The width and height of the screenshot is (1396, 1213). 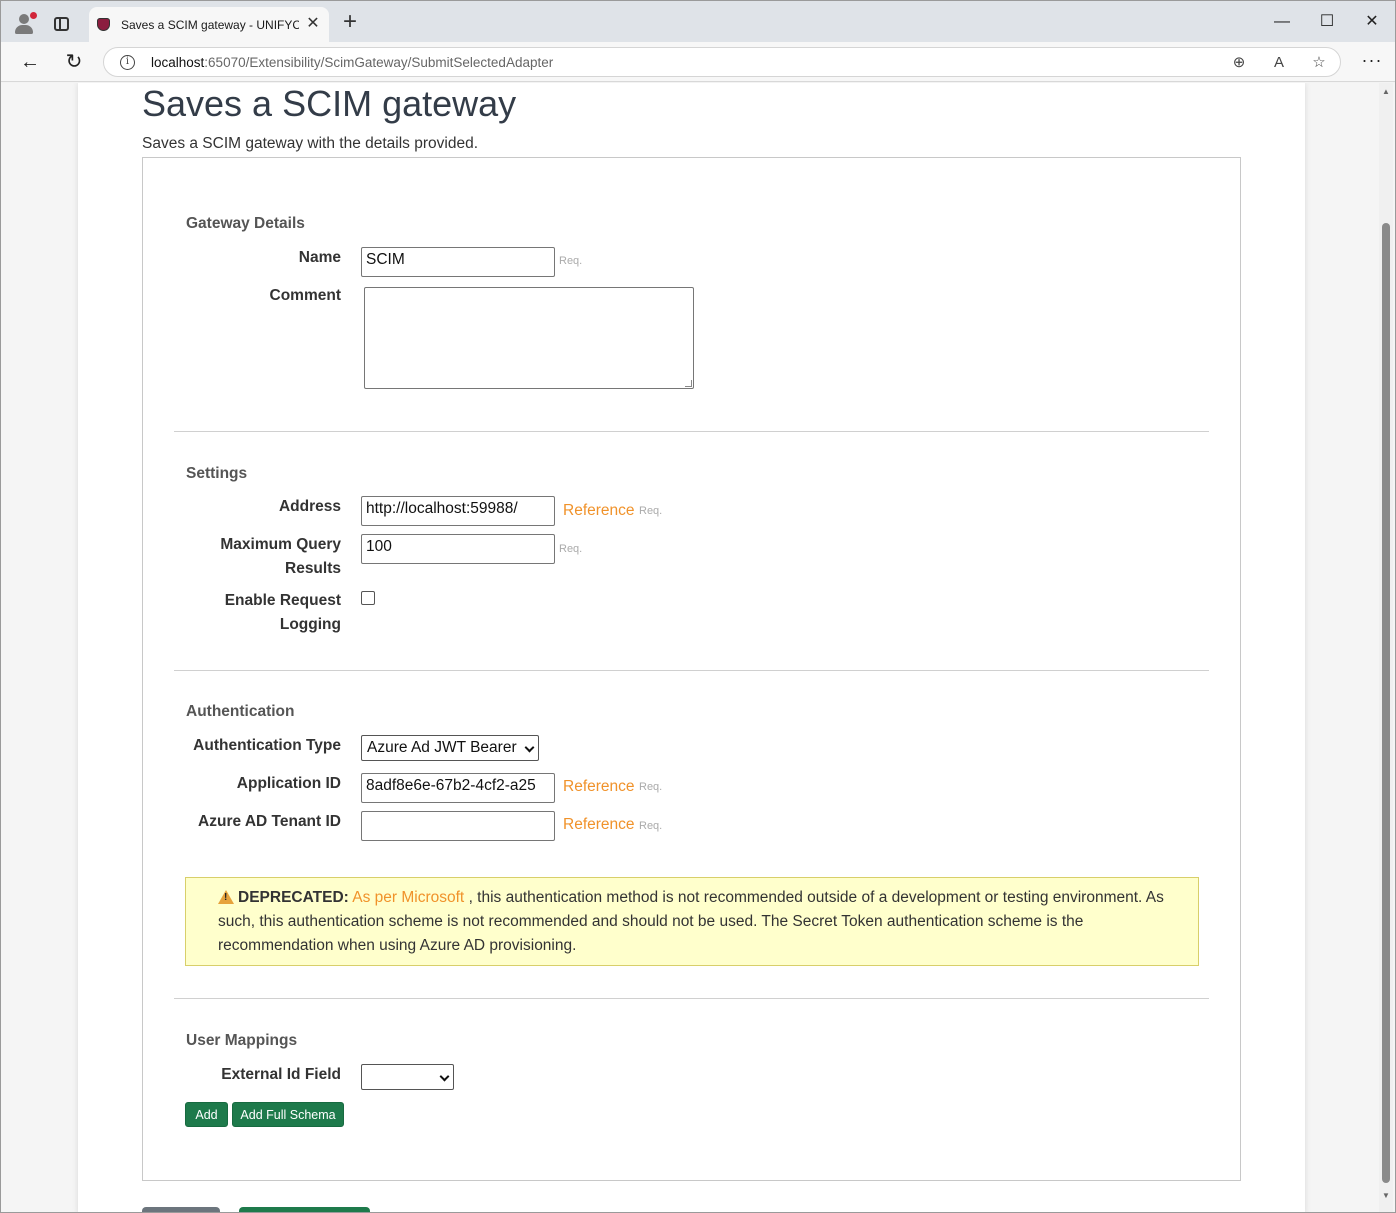 I want to click on zoom-icon: ⊕, so click(x=1239, y=63).